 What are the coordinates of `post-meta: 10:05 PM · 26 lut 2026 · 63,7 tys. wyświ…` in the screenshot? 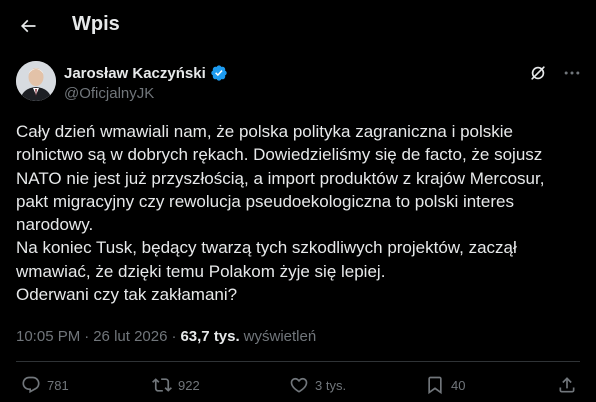 It's located at (166, 336).